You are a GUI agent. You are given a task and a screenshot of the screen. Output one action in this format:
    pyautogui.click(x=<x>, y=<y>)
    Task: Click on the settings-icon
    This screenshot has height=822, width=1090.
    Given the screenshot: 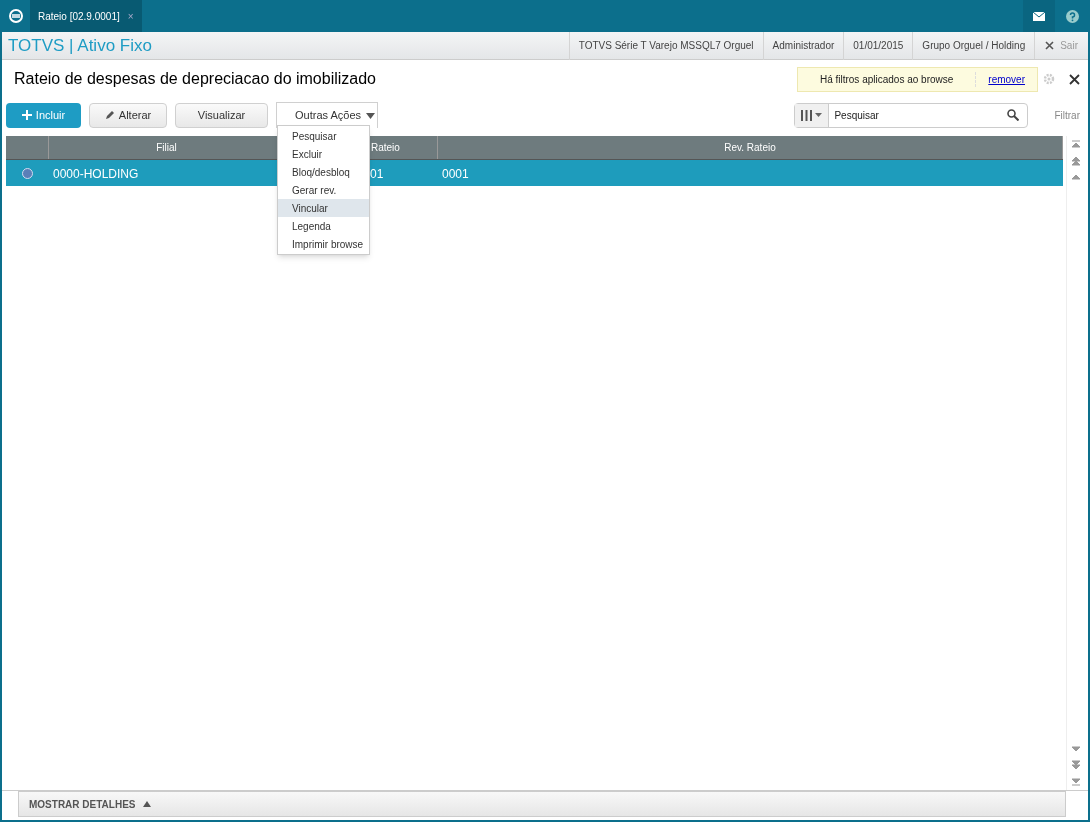 What is the action you would take?
    pyautogui.click(x=1049, y=79)
    